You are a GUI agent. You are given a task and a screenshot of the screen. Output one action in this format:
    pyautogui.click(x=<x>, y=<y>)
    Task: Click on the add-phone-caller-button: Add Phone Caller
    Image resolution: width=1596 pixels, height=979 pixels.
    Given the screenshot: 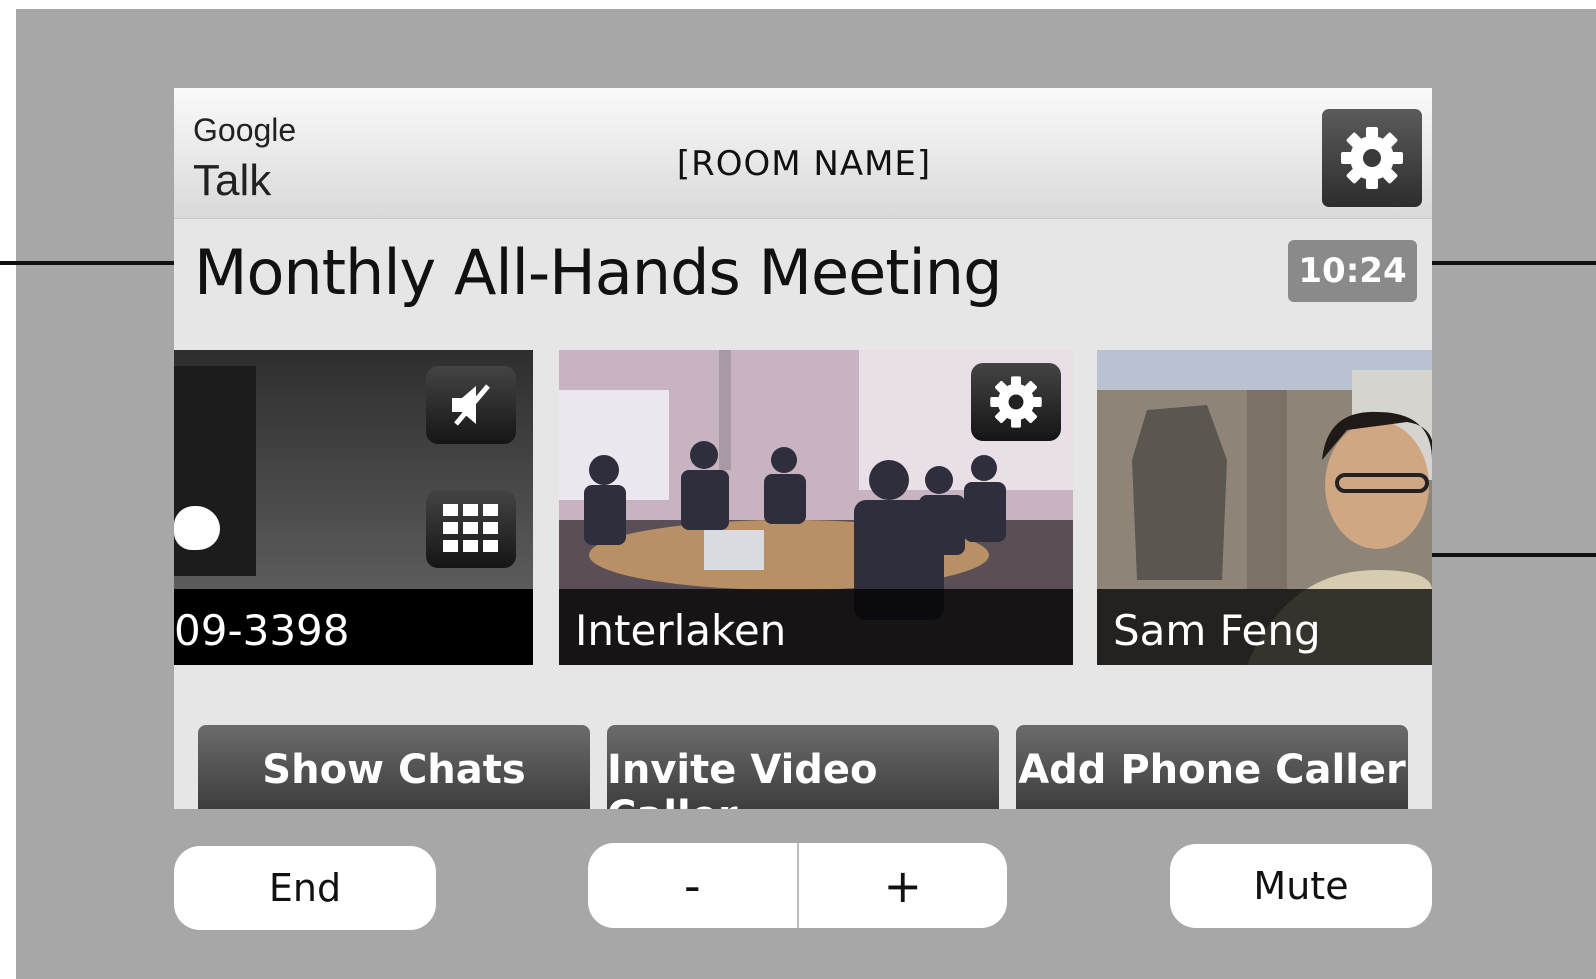 What is the action you would take?
    pyautogui.click(x=1212, y=767)
    